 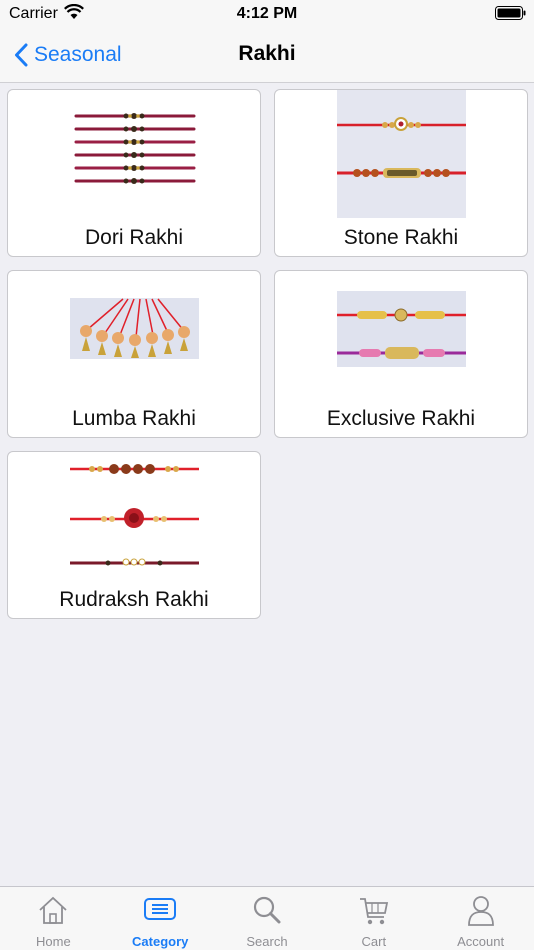 What do you see at coordinates (134, 418) in the screenshot?
I see `category-label: Lumba Rakhi` at bounding box center [134, 418].